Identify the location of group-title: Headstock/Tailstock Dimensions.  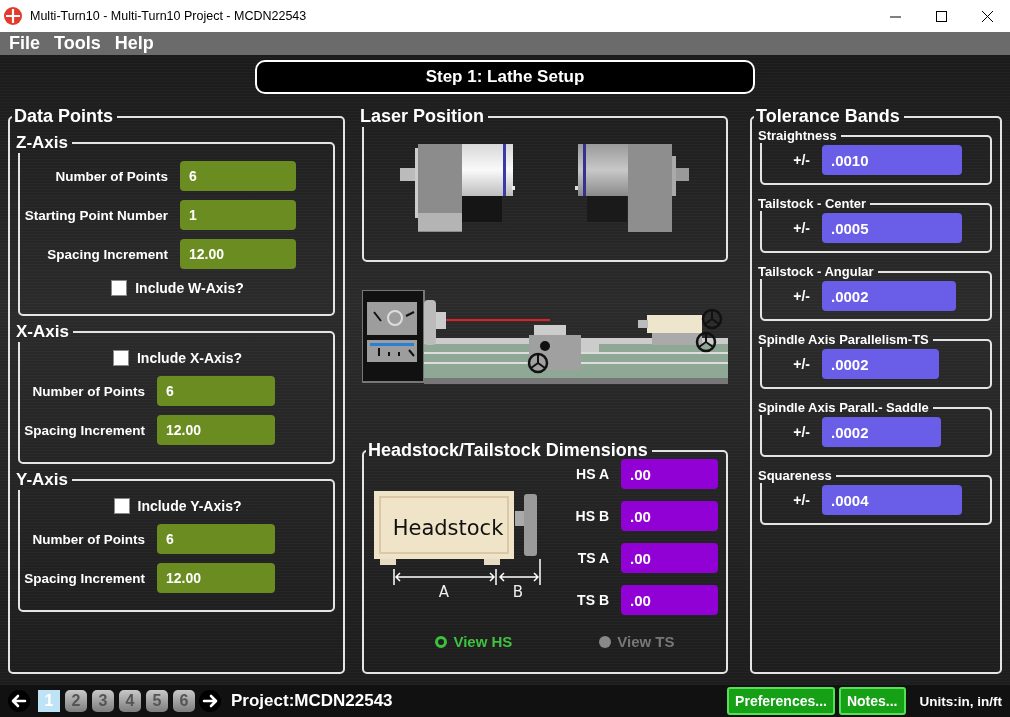
(508, 450).